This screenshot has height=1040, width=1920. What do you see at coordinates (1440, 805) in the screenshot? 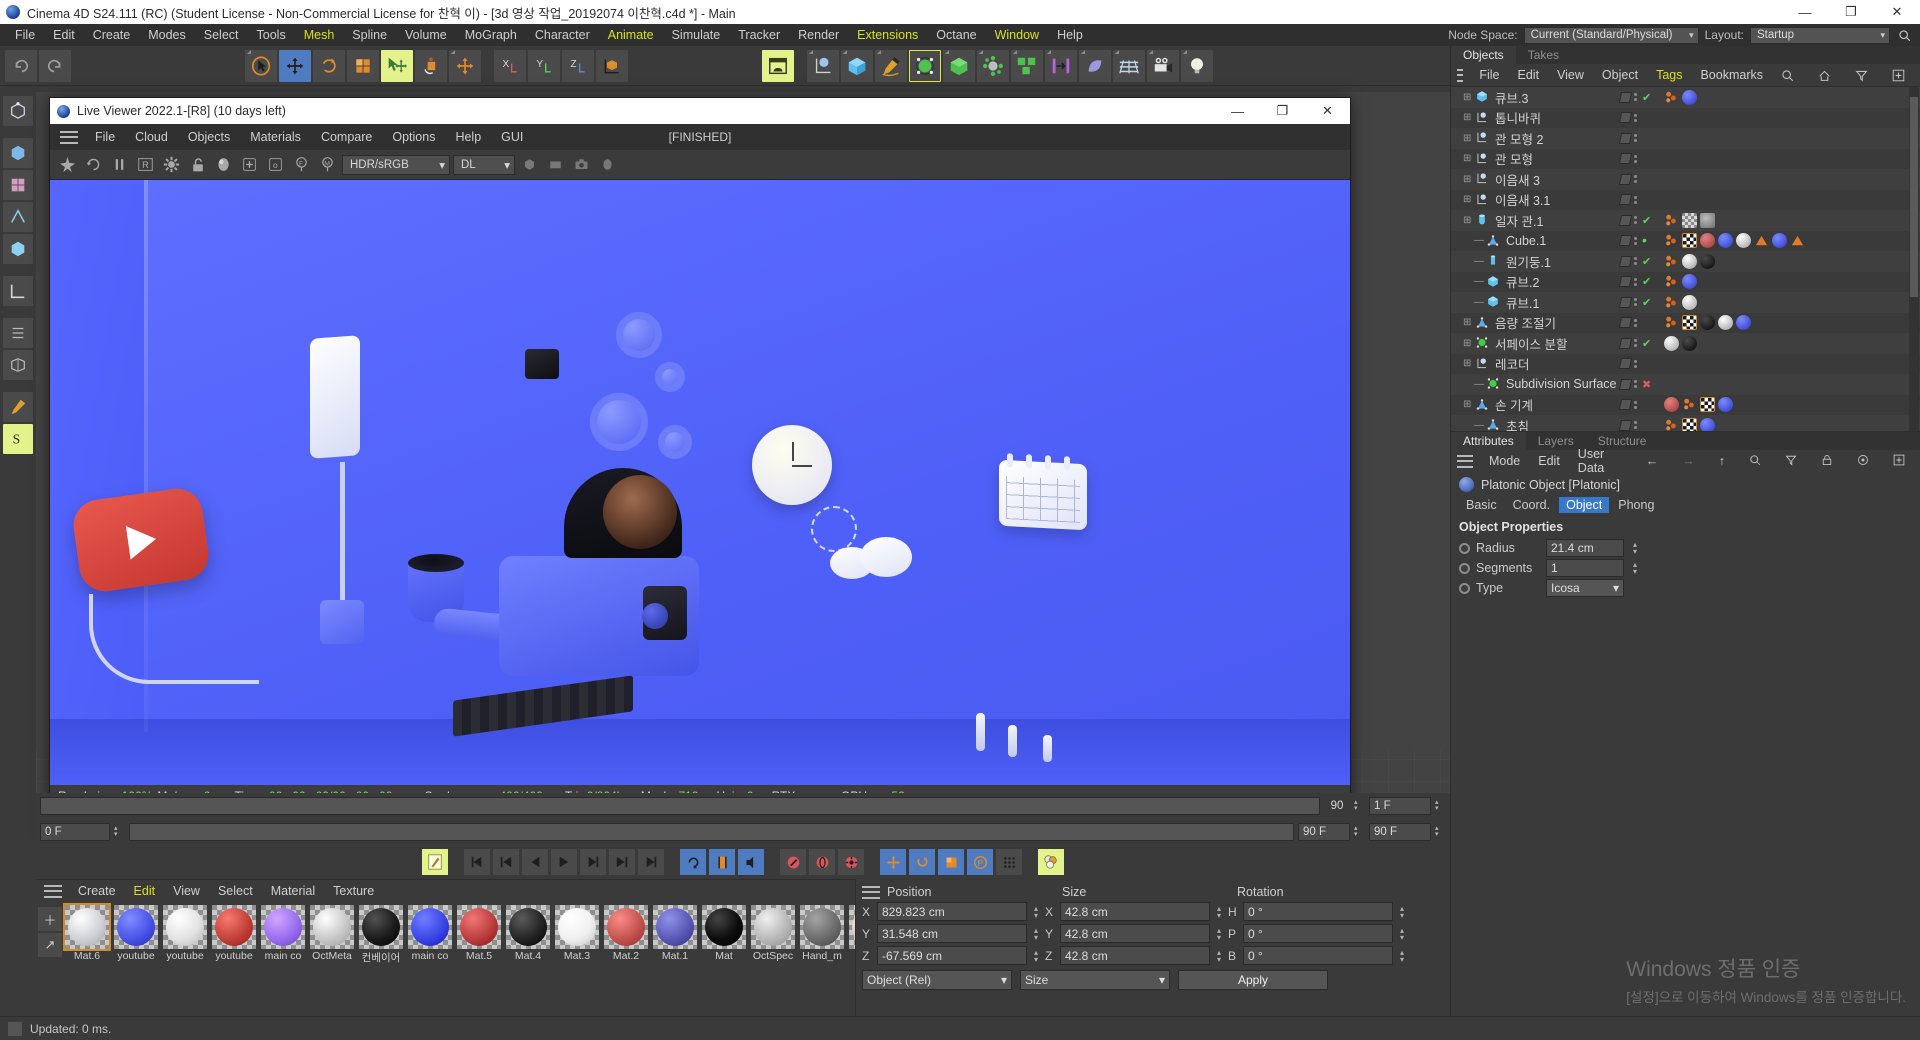
I see `timeline-frame-spinner-icon: ▴ ▾` at bounding box center [1440, 805].